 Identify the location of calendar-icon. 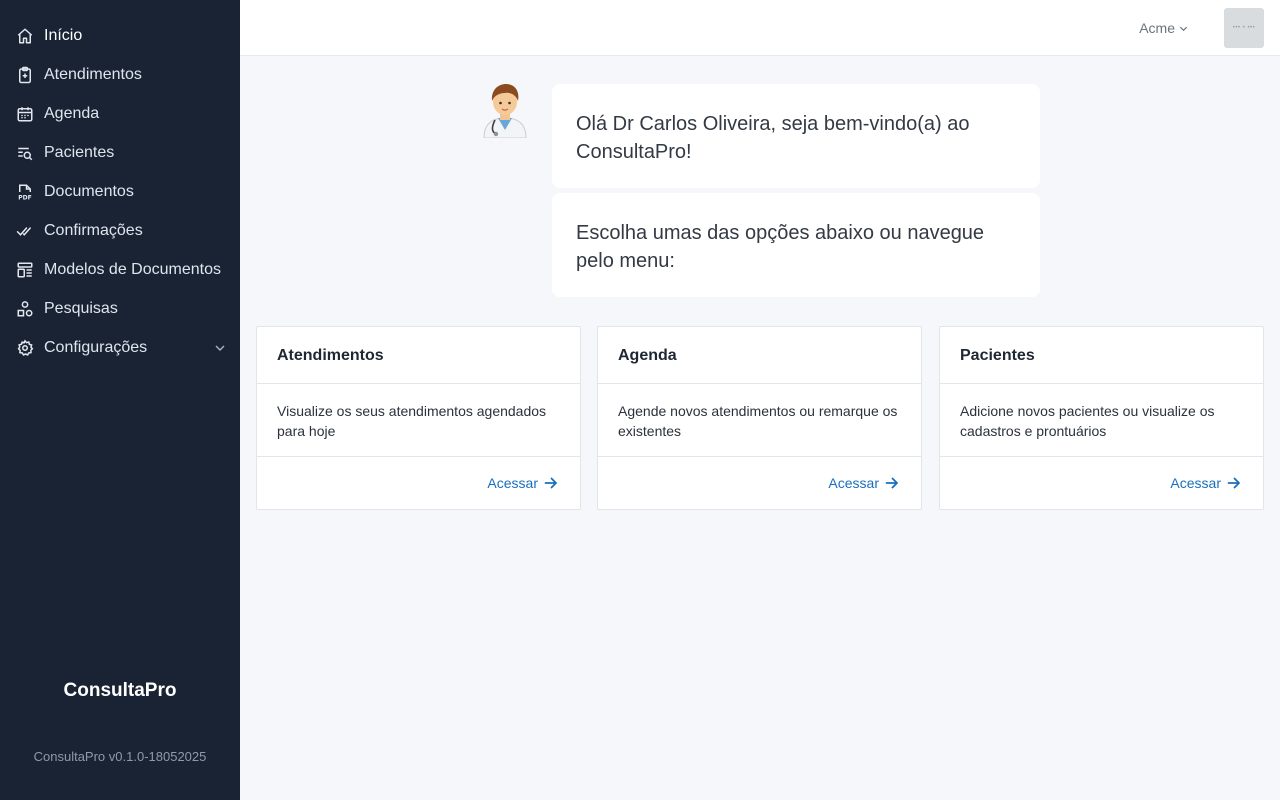
(25, 114).